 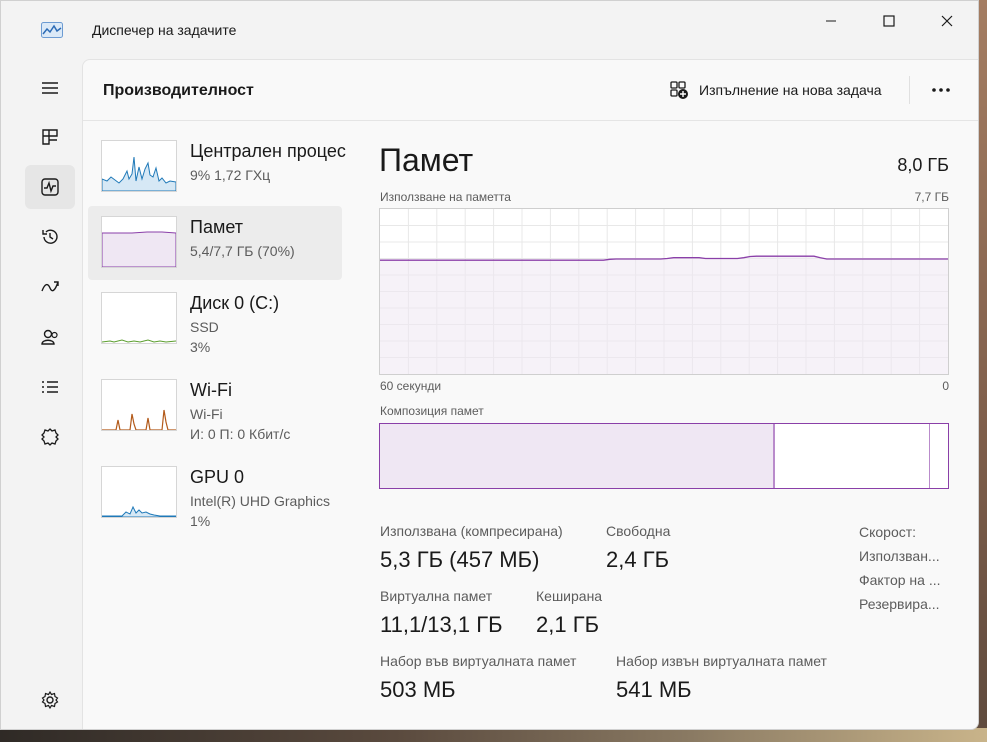 I want to click on available-label: Свободна, so click(x=638, y=531).